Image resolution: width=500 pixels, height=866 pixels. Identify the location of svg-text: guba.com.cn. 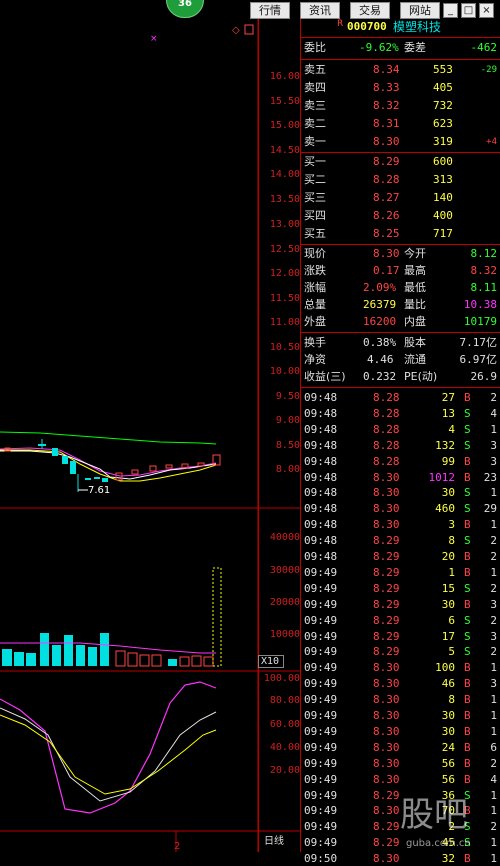
(438, 843).